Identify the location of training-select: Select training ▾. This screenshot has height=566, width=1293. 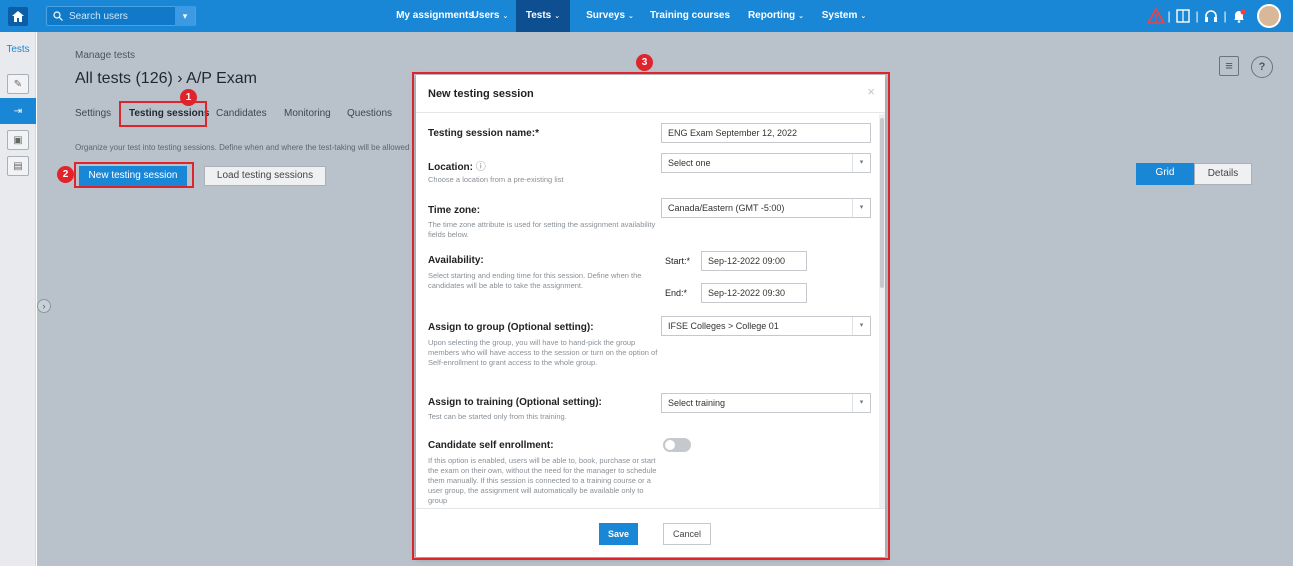
(766, 403).